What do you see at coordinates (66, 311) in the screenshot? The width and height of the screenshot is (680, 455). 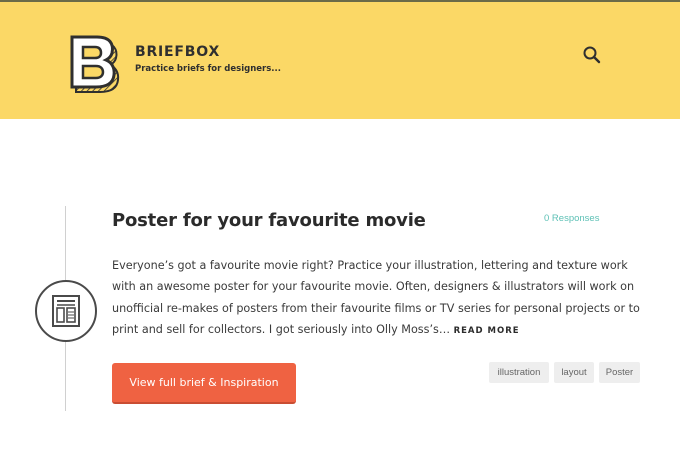 I see `poster-icon` at bounding box center [66, 311].